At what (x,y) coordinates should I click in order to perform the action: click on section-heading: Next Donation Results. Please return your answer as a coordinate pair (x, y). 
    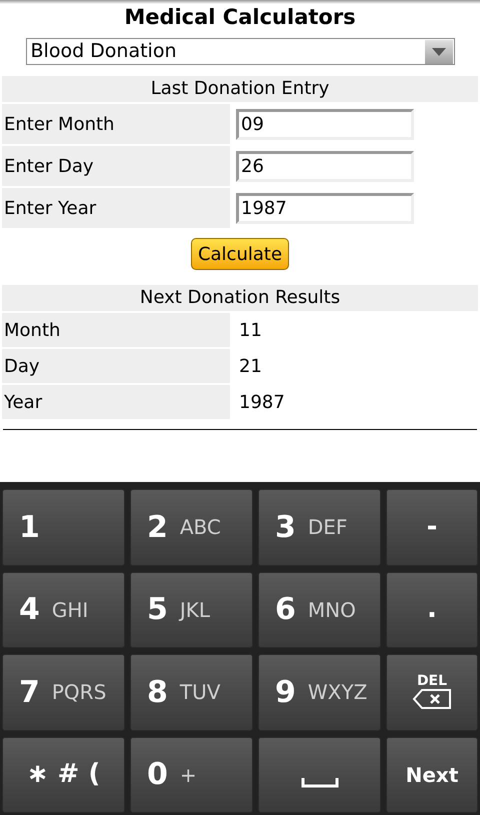
    Looking at the image, I should click on (240, 298).